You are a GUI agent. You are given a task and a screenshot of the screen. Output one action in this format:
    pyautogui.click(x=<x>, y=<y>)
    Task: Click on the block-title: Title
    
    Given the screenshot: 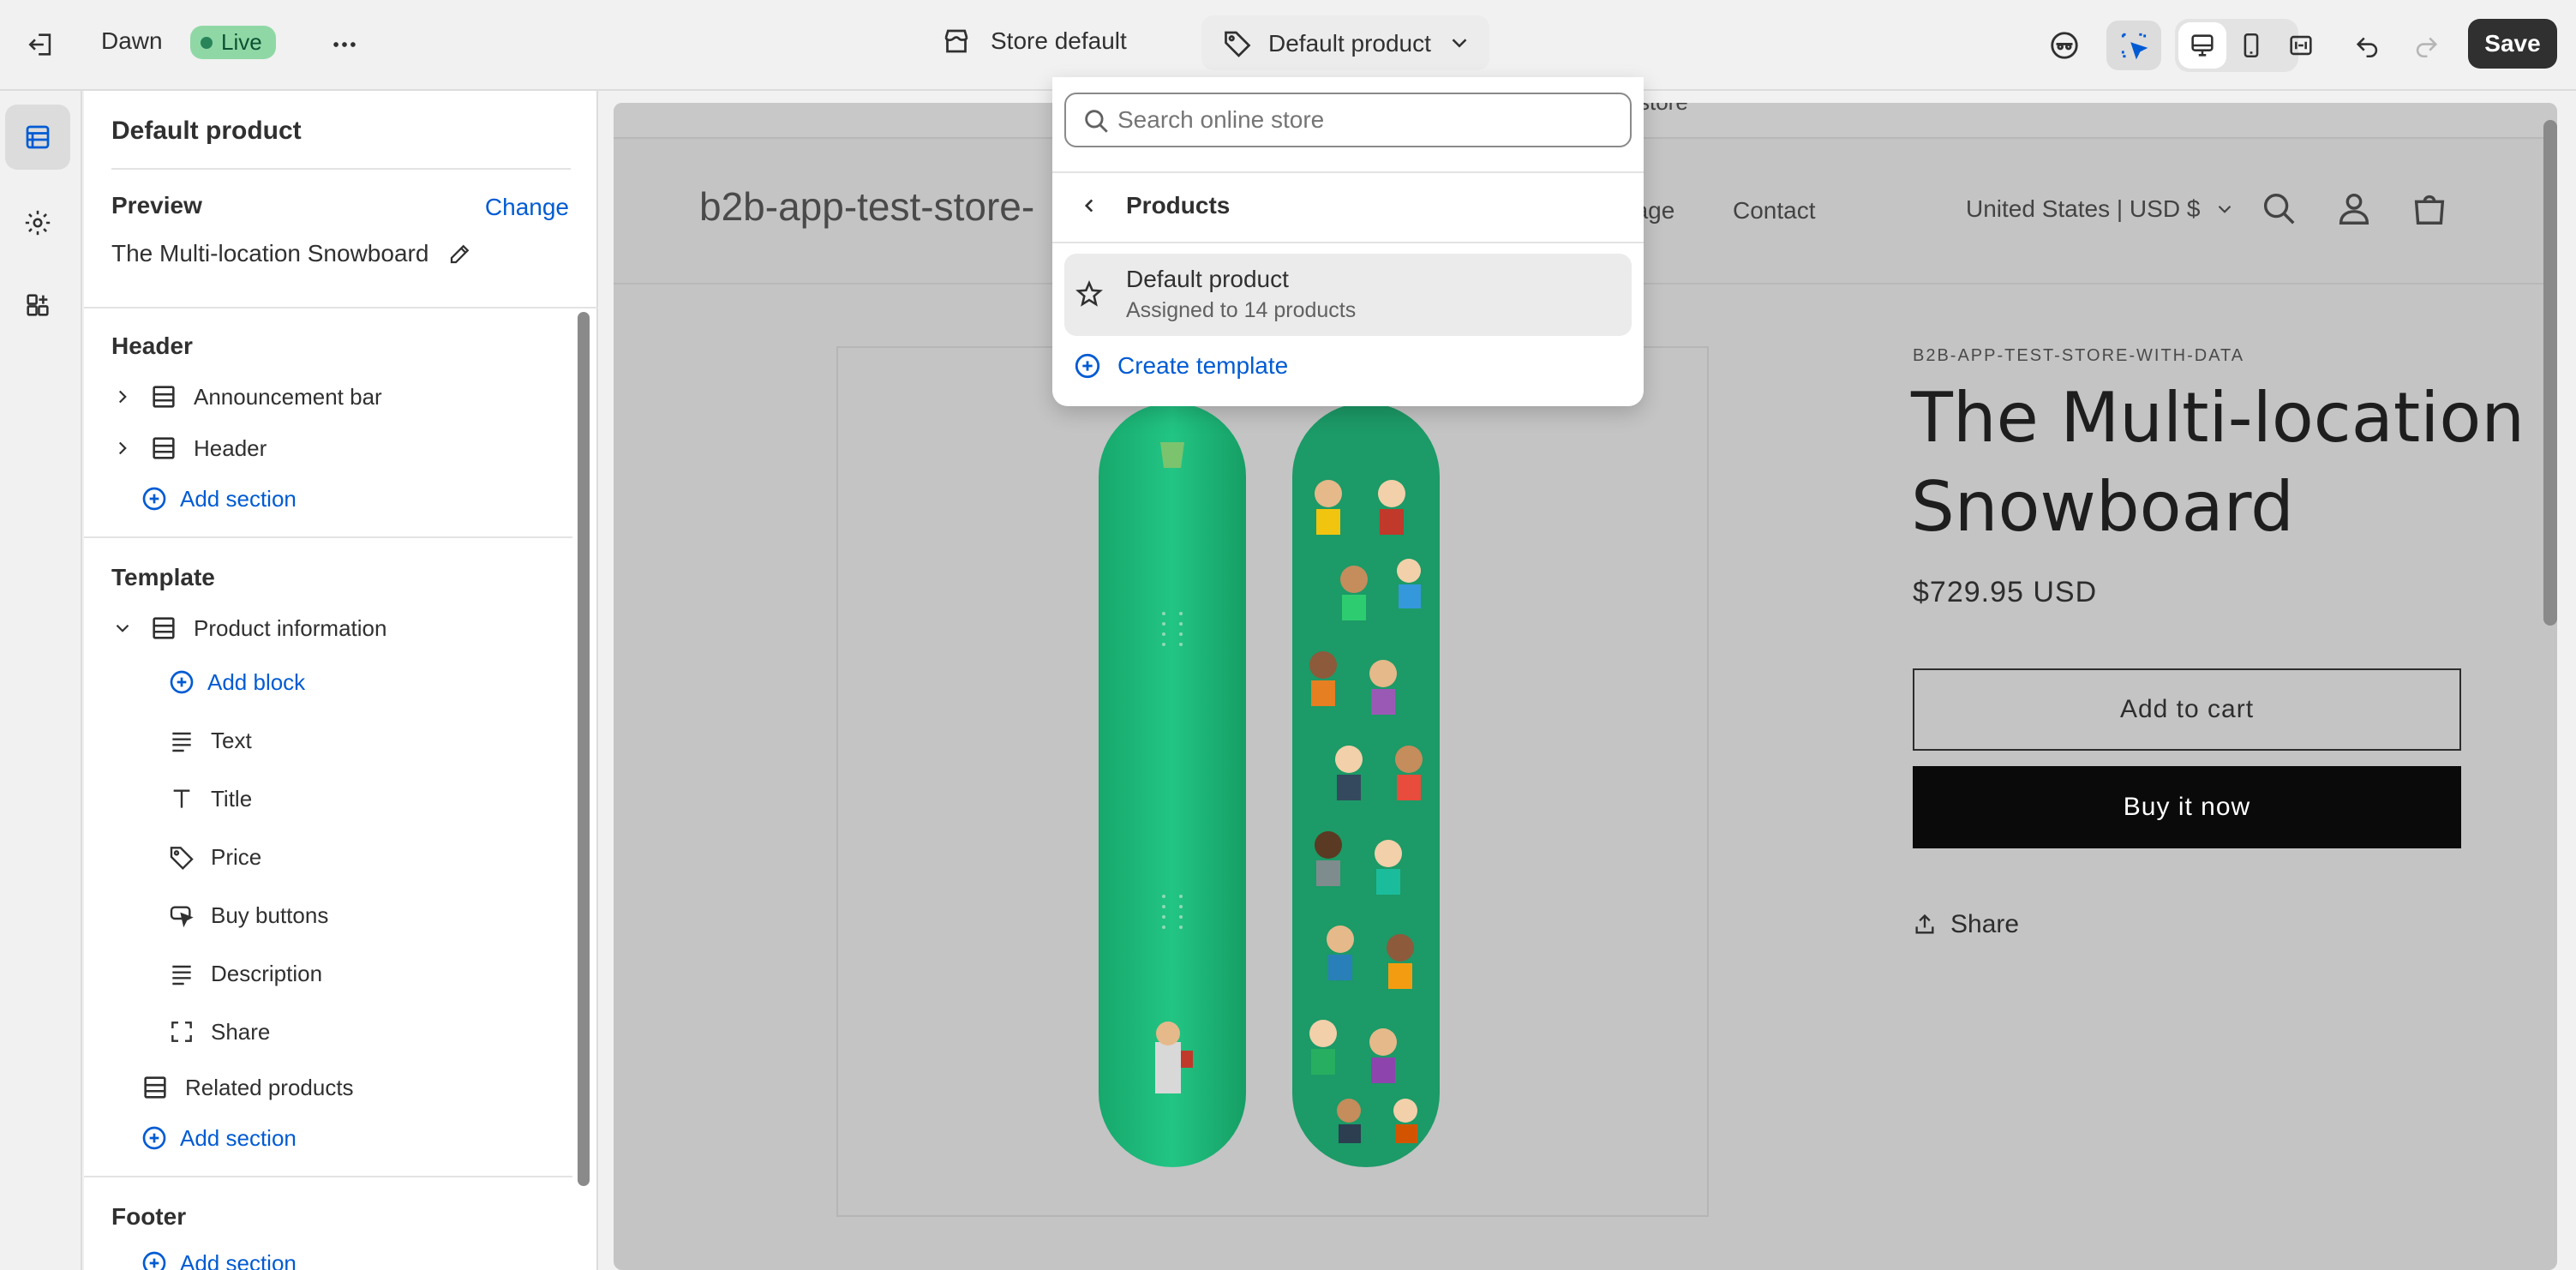 What is the action you would take?
    pyautogui.click(x=210, y=798)
    